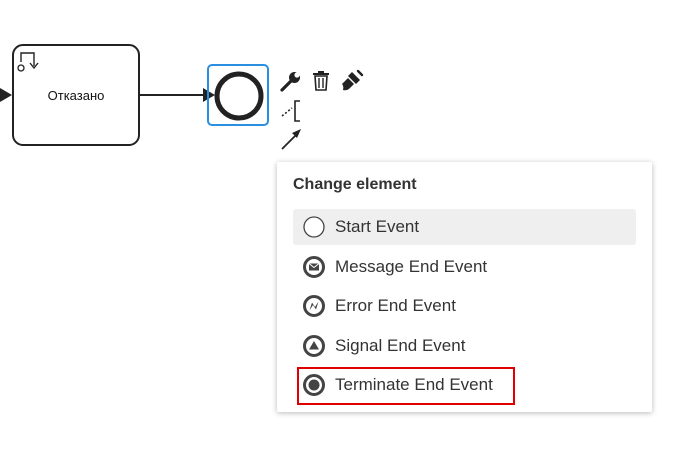 Image resolution: width=685 pixels, height=460 pixels. What do you see at coordinates (355, 184) in the screenshot?
I see `popup-title: Change element` at bounding box center [355, 184].